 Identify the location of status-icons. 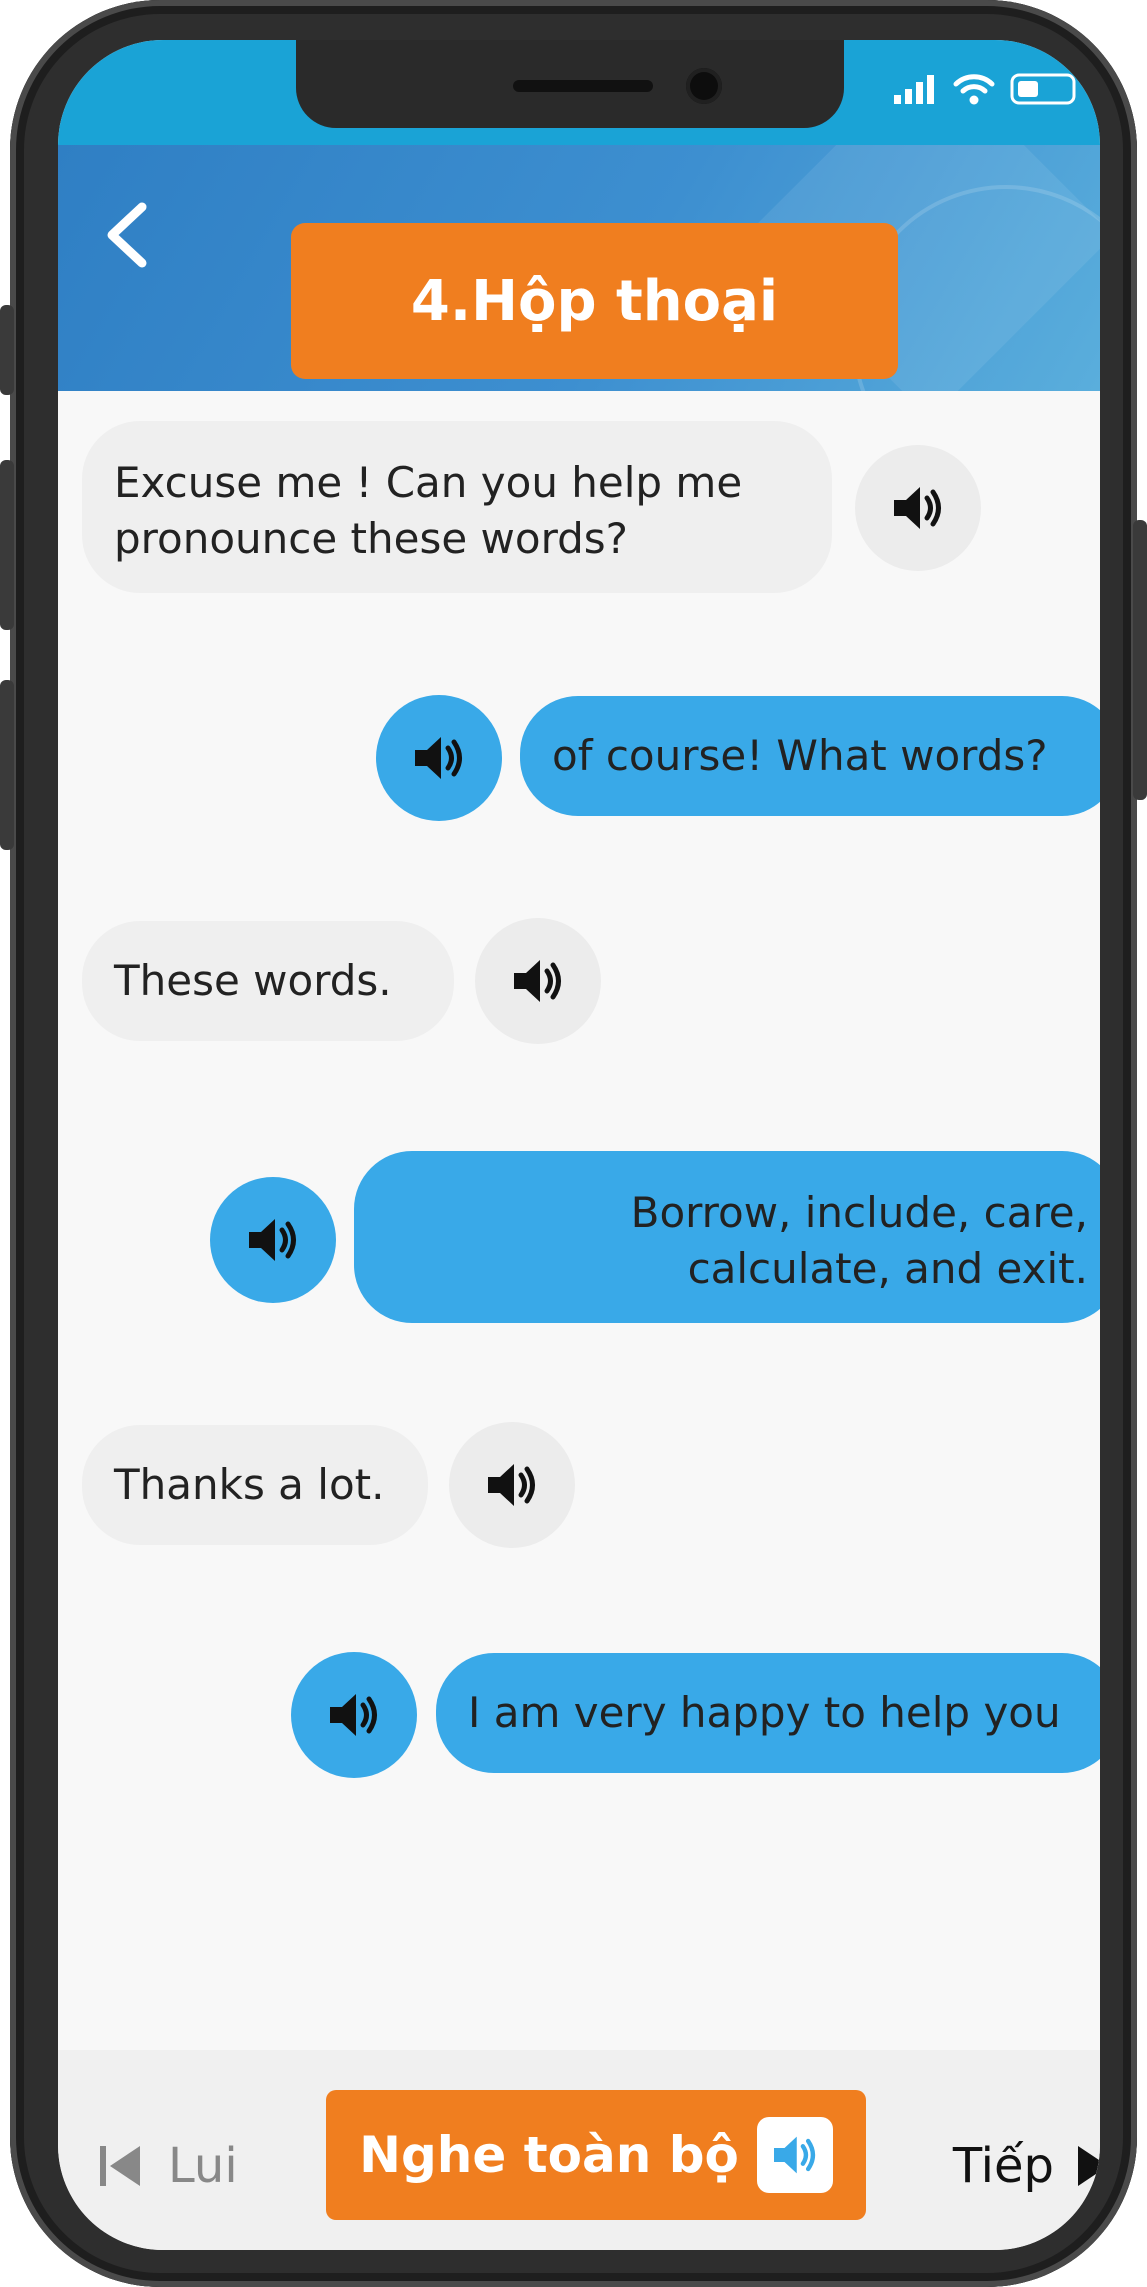
(986, 89).